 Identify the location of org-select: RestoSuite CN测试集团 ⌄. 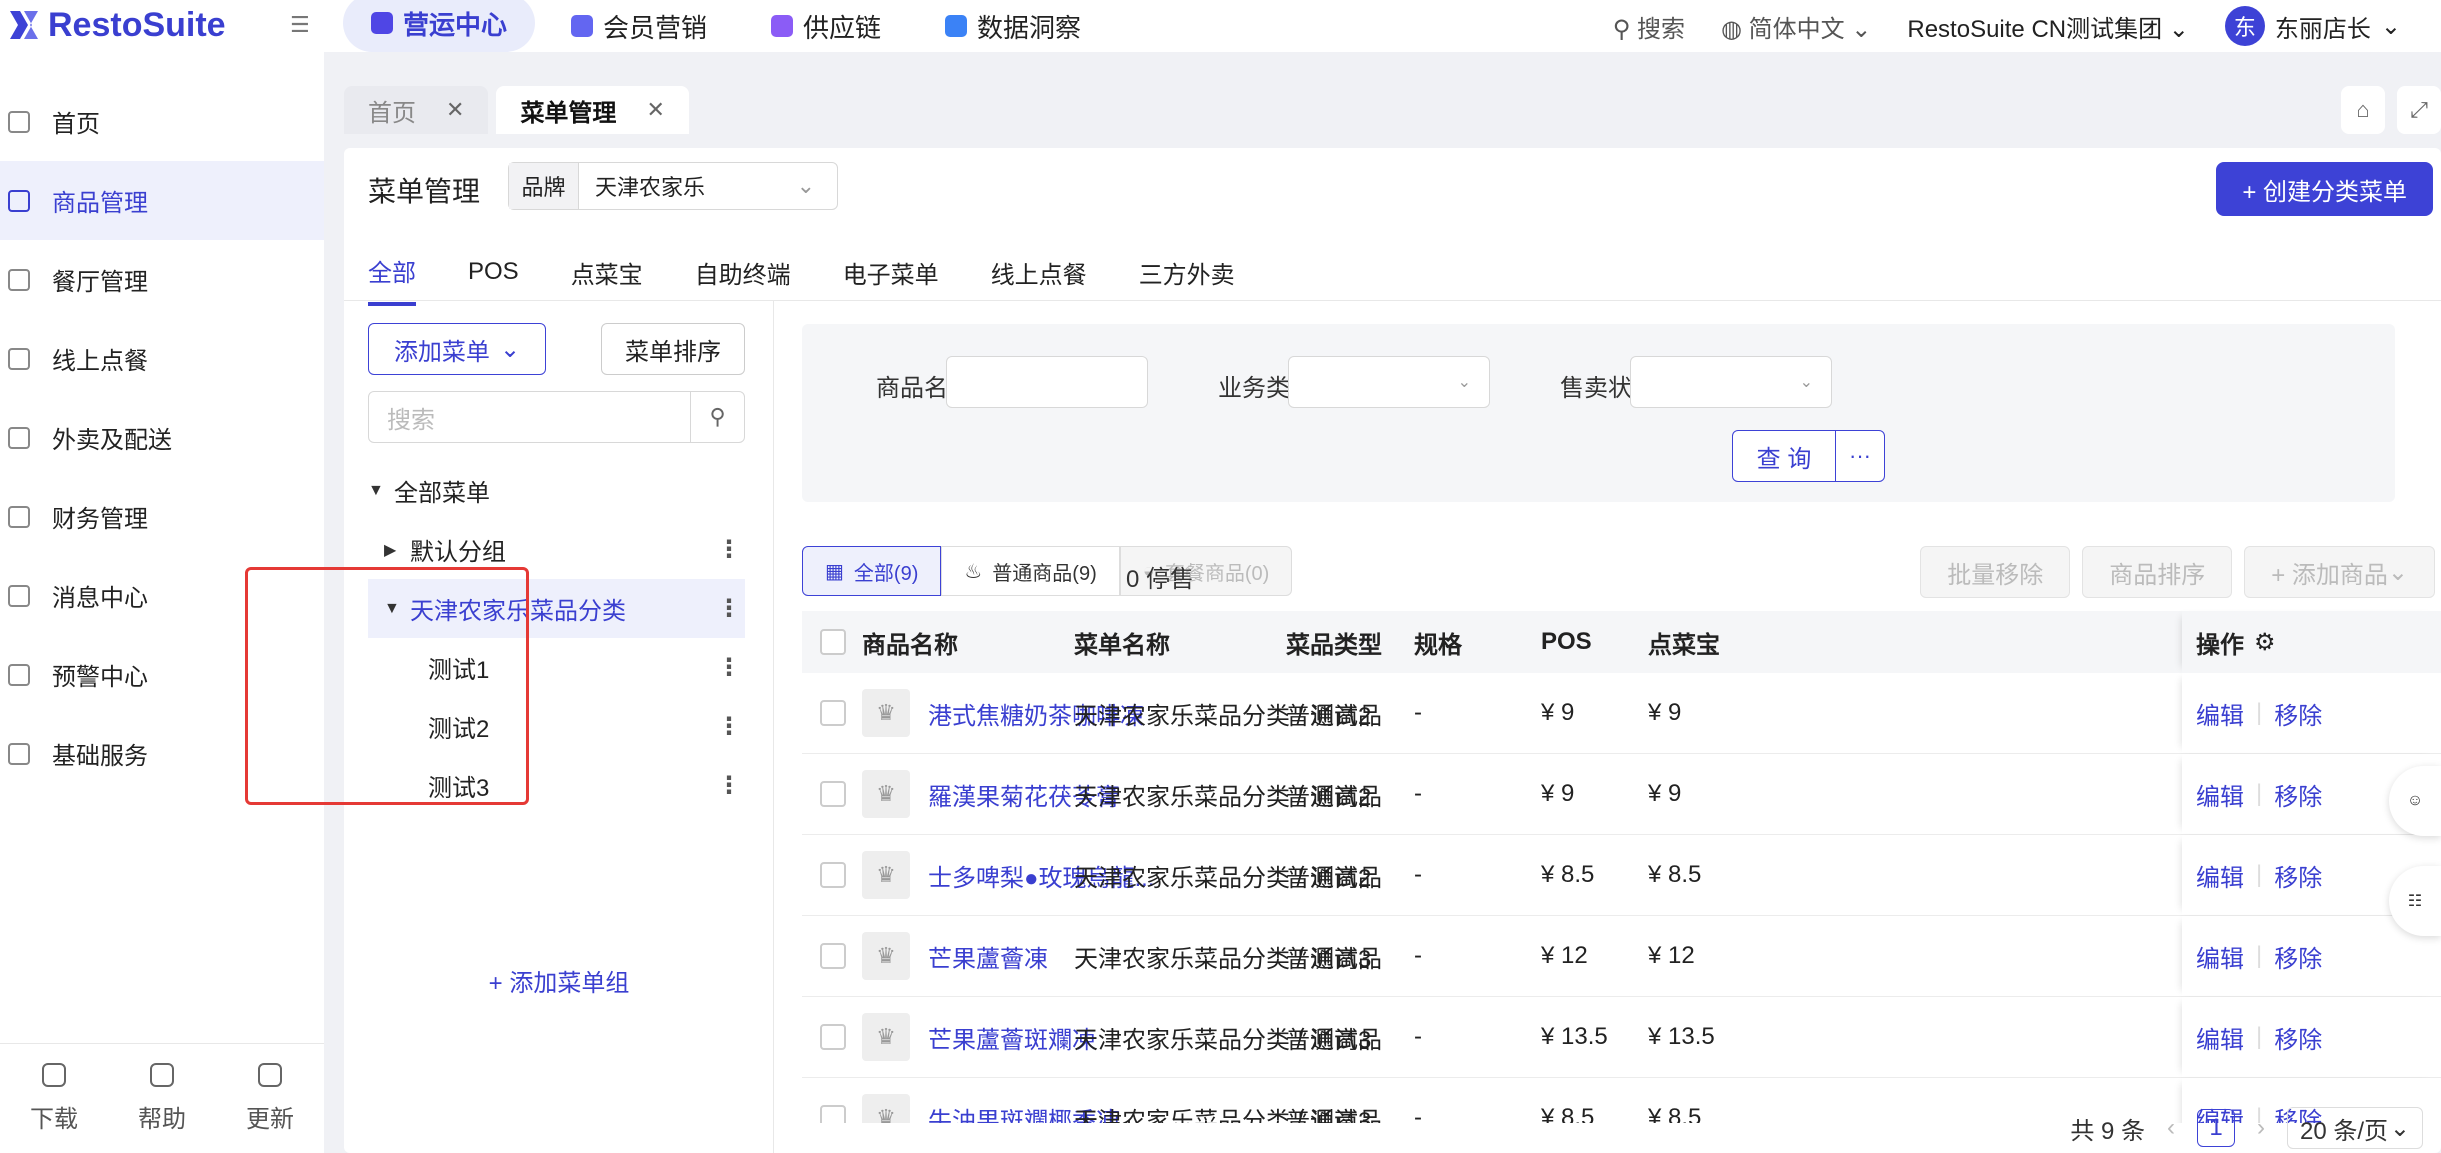
(2048, 26).